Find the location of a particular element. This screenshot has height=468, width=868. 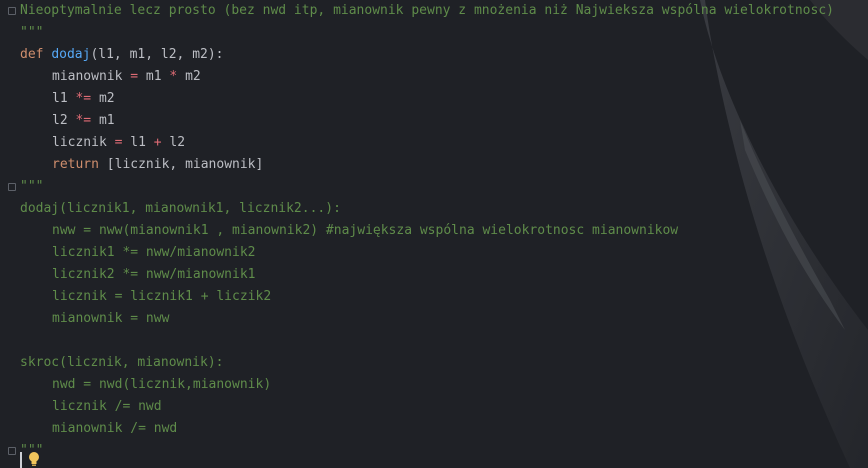

code-line: def dodaj(l1, m1, l2, m2): is located at coordinates (122, 55).